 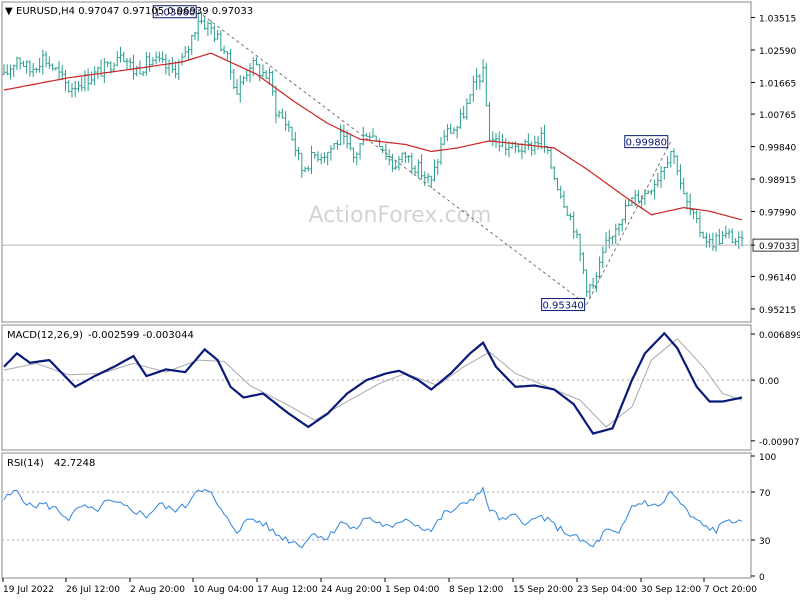 I want to click on x-tick-label: 23 Sep 04:00, so click(x=607, y=590).